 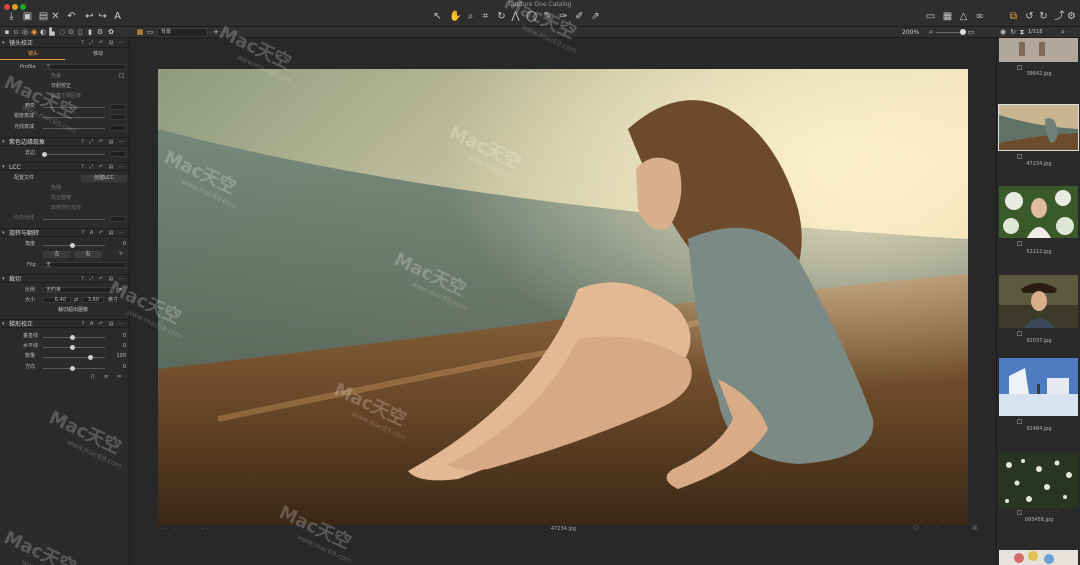 What do you see at coordinates (150, 32) in the screenshot?
I see `single-view-icon: ▭` at bounding box center [150, 32].